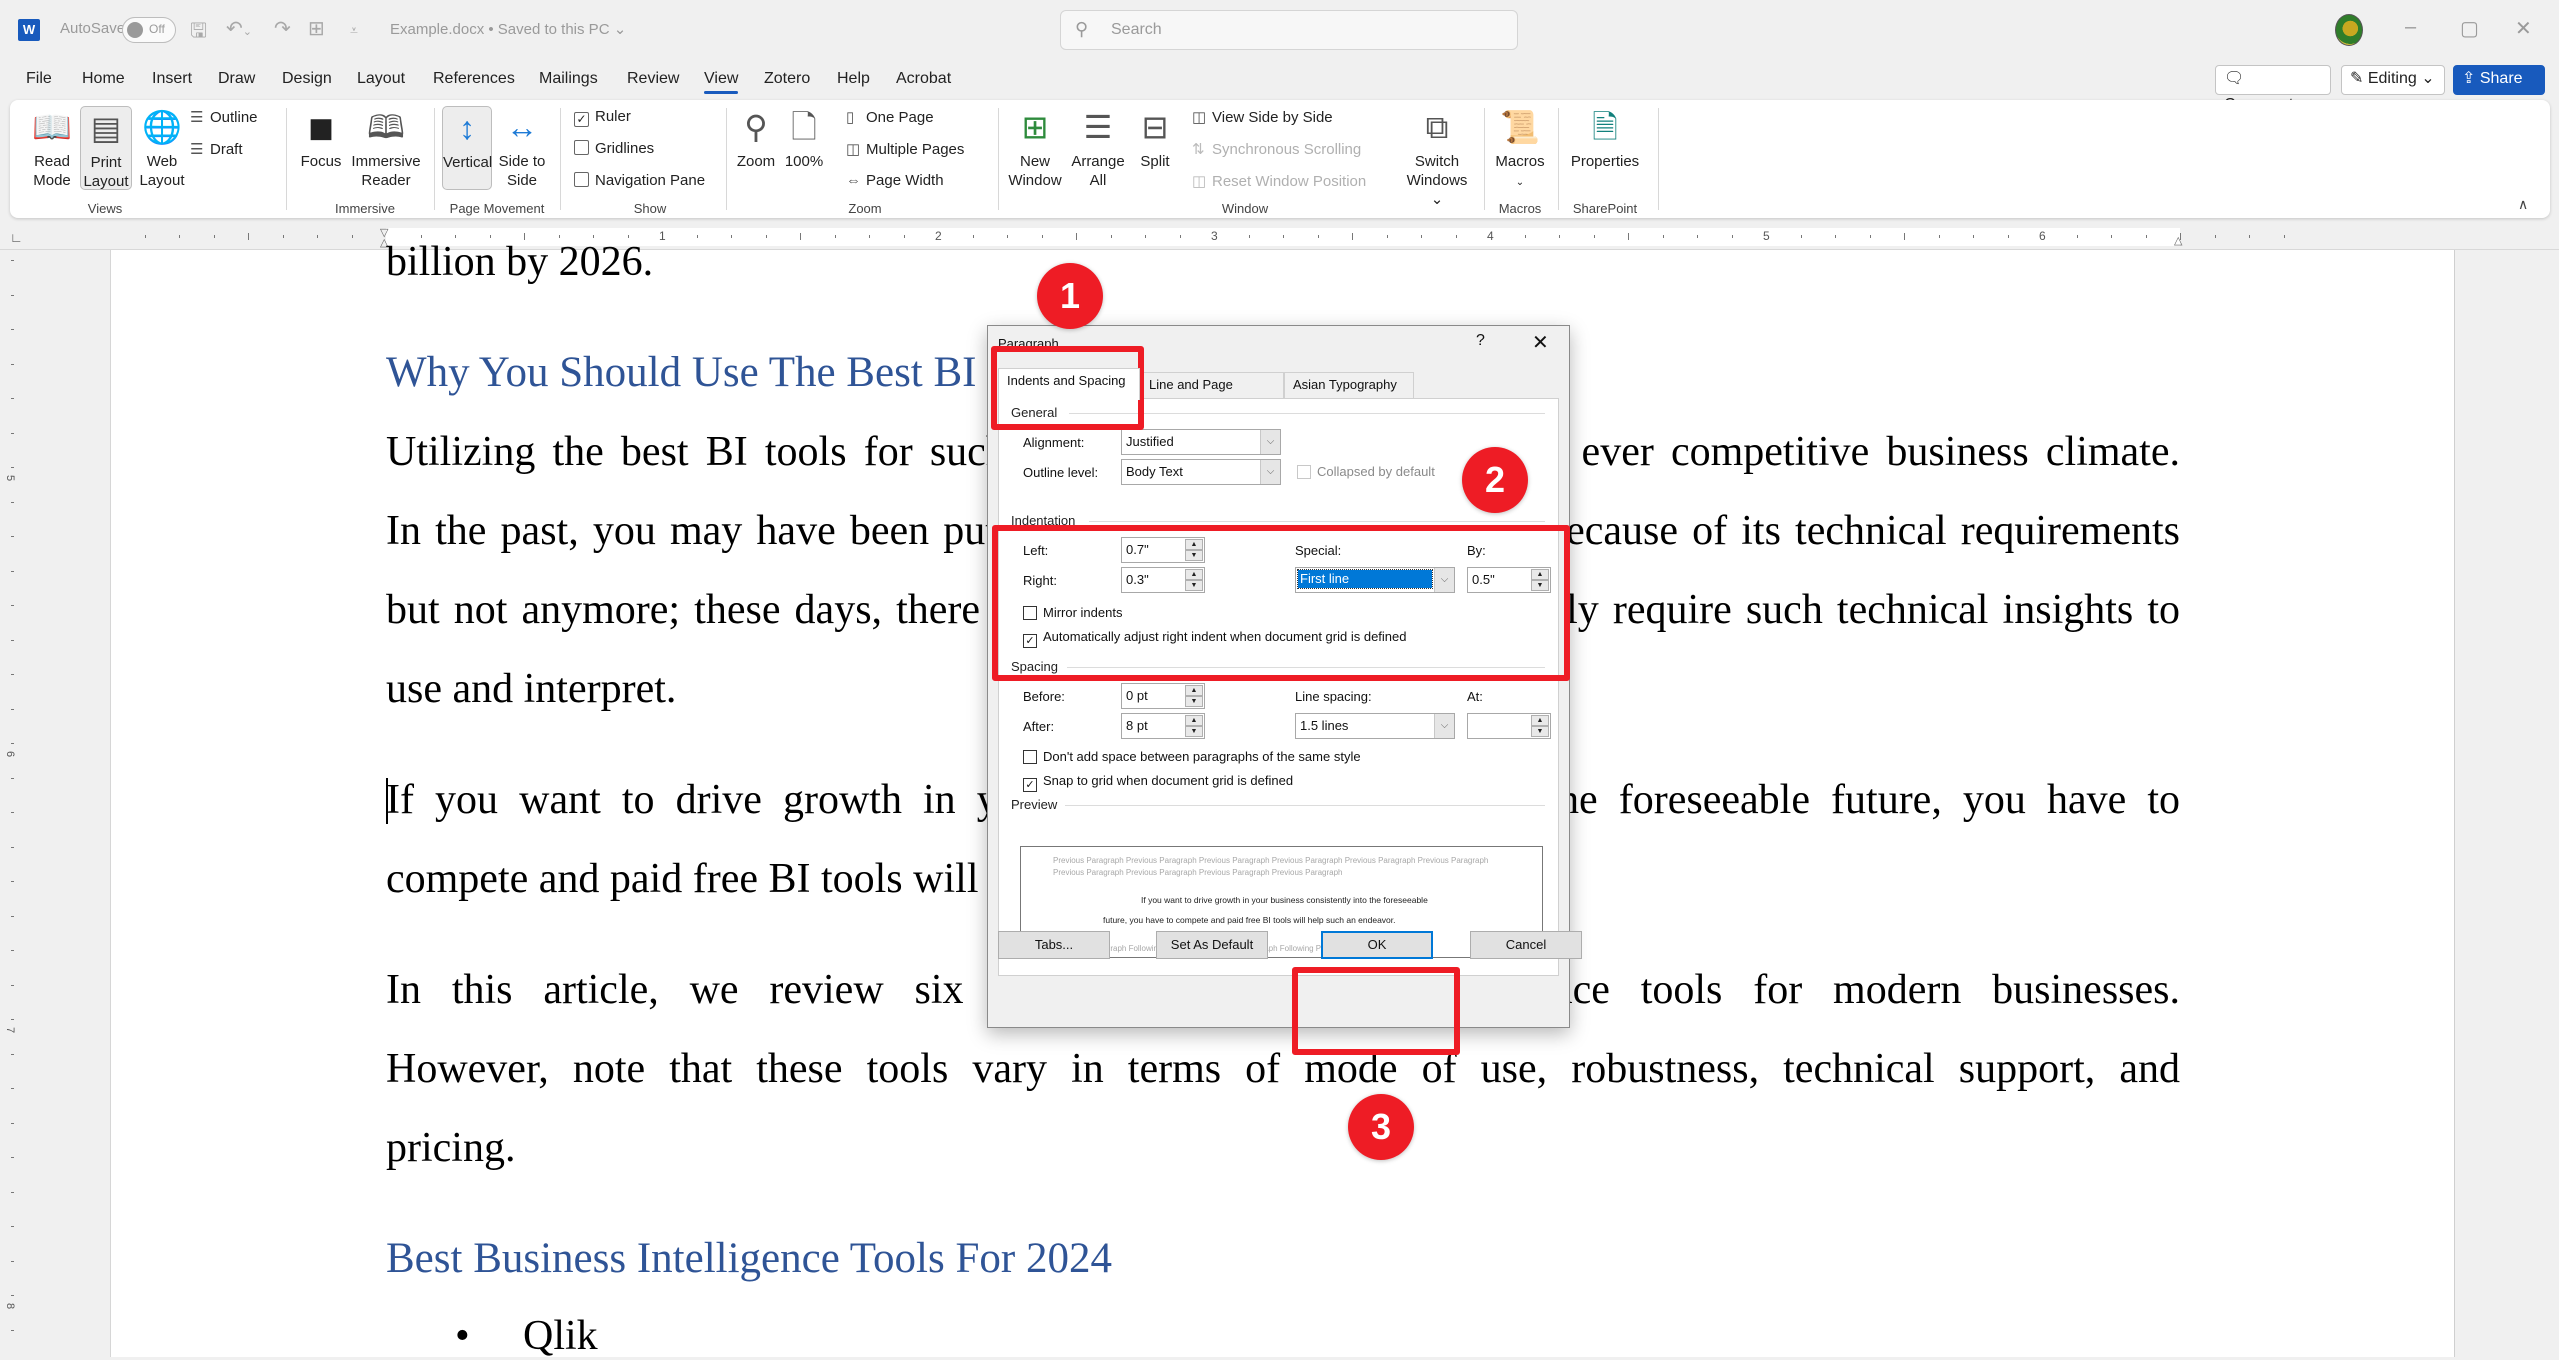 The width and height of the screenshot is (2559, 1360). I want to click on one-page-button: ▯ One Page, so click(890, 117).